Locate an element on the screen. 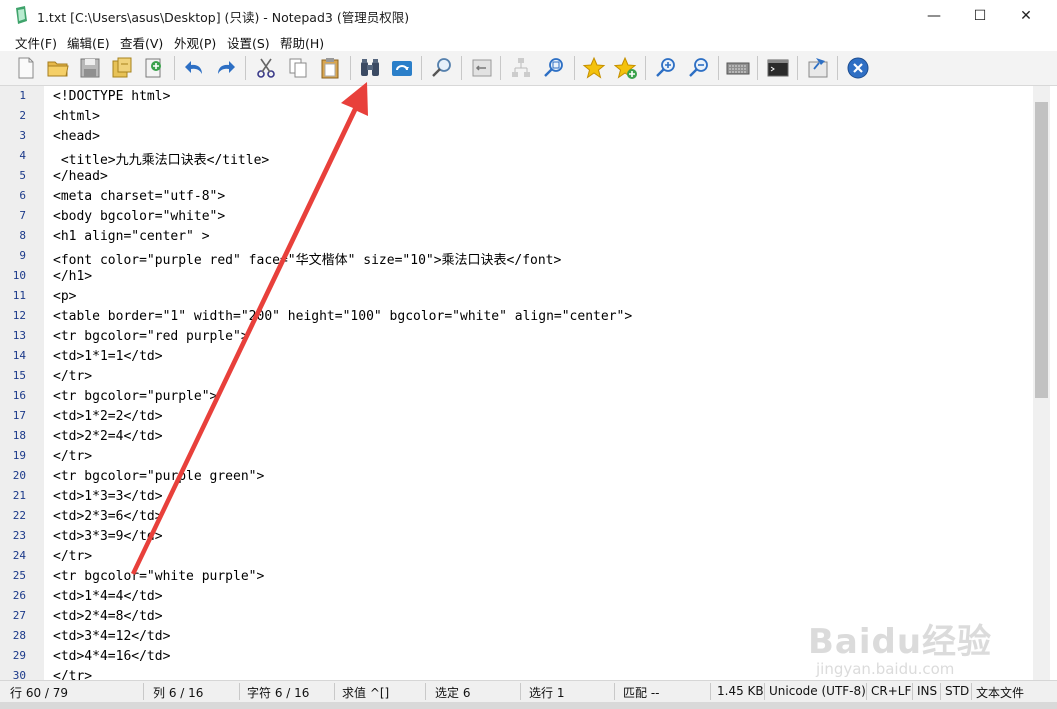 The height and width of the screenshot is (709, 1057). watermark-url: jingyan.baidu.com is located at coordinates (885, 669).